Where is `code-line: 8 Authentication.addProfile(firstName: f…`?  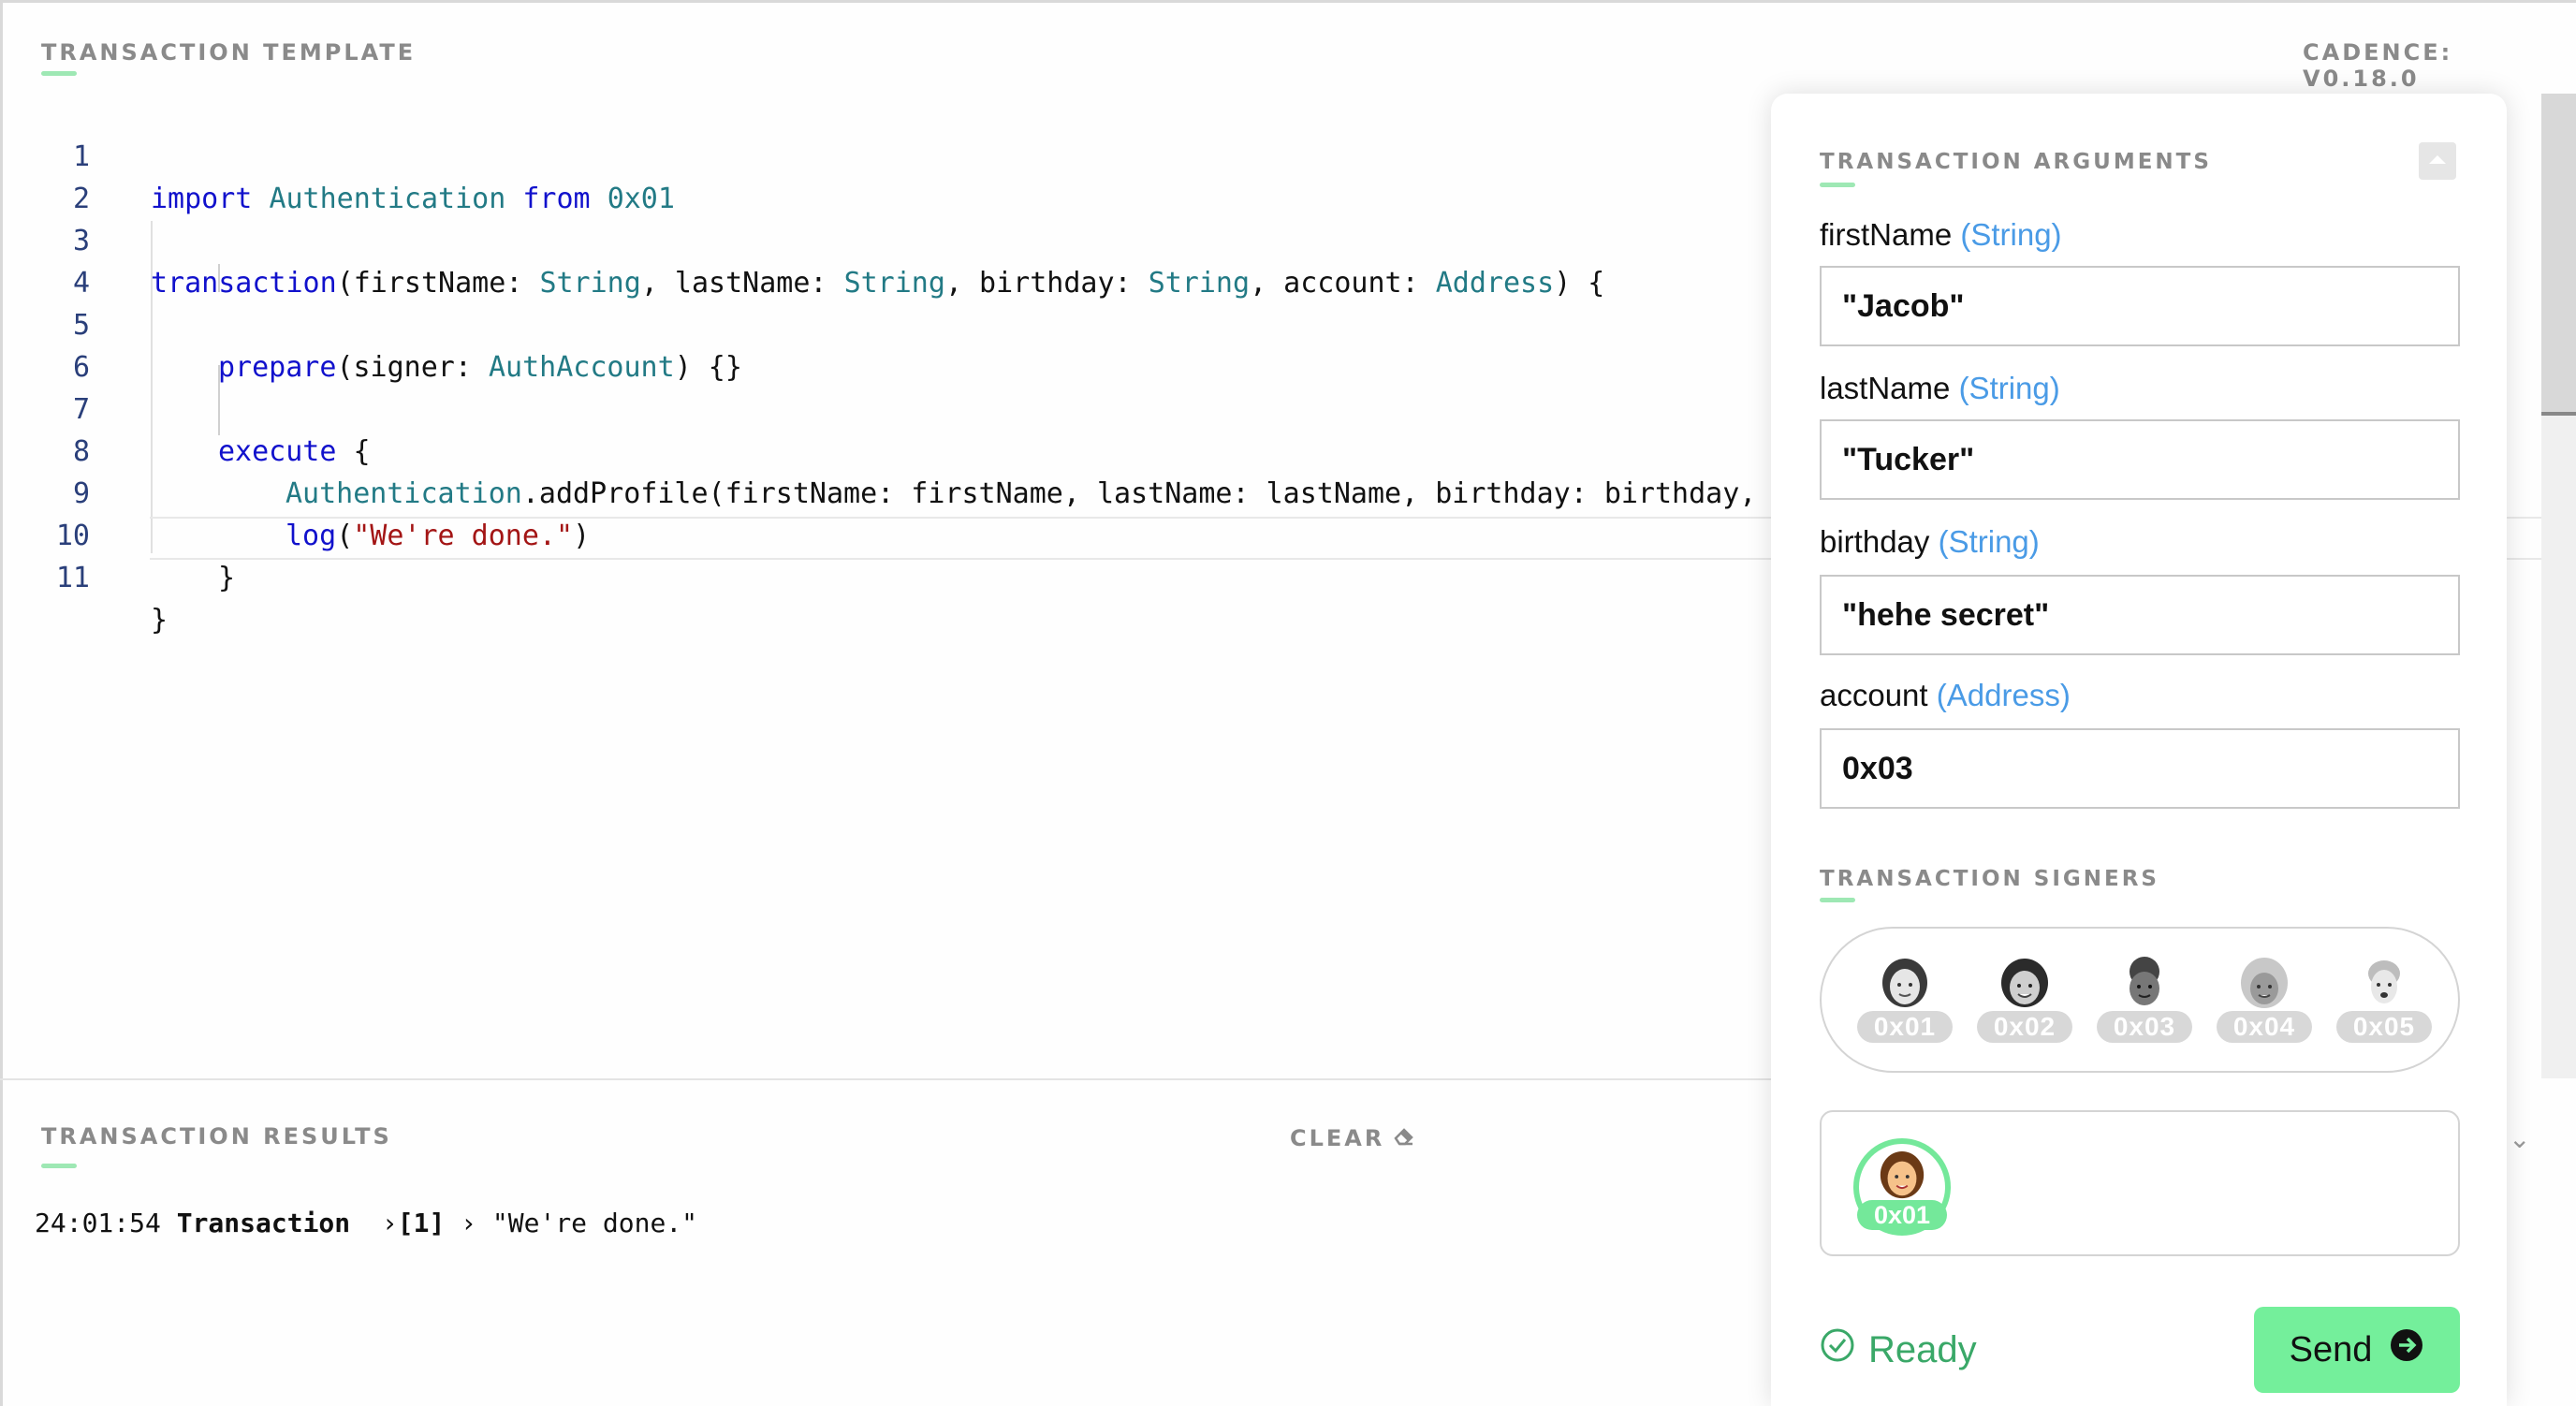
code-line: 8 Authentication.addProfile(firstName: f… is located at coordinates (907, 449).